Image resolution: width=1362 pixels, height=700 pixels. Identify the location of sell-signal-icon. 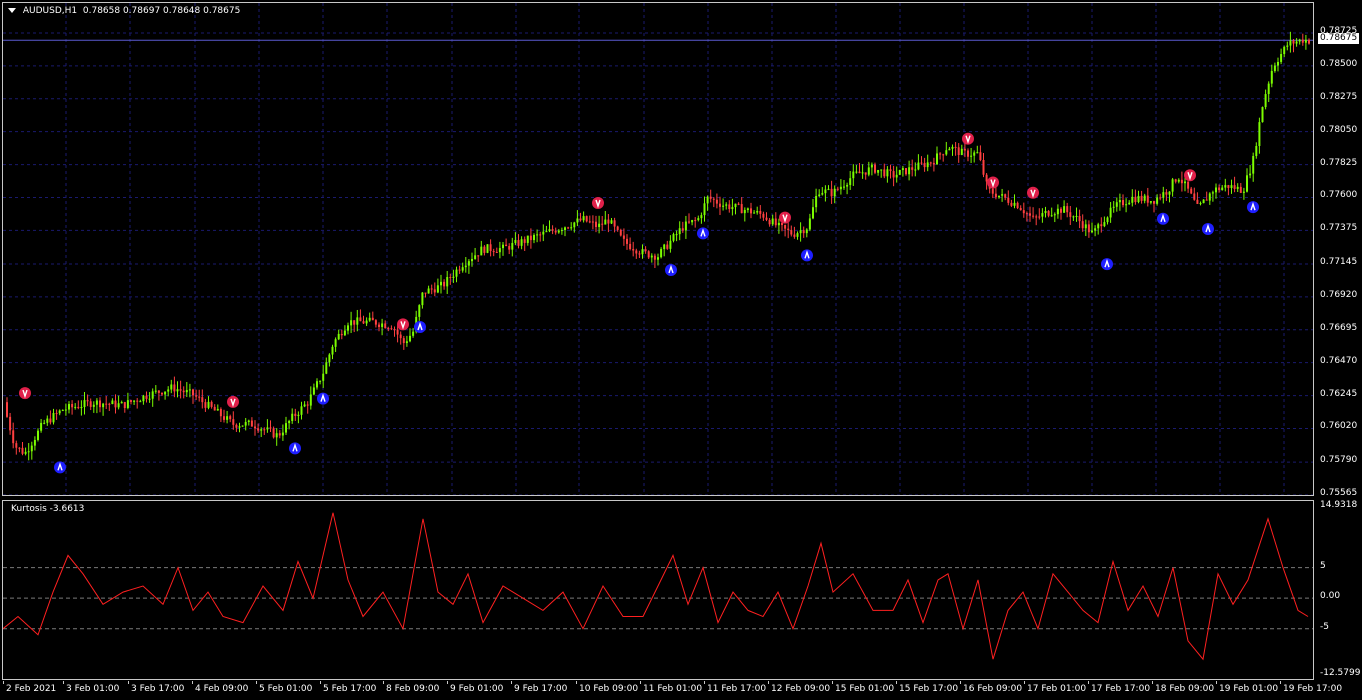
(993, 182).